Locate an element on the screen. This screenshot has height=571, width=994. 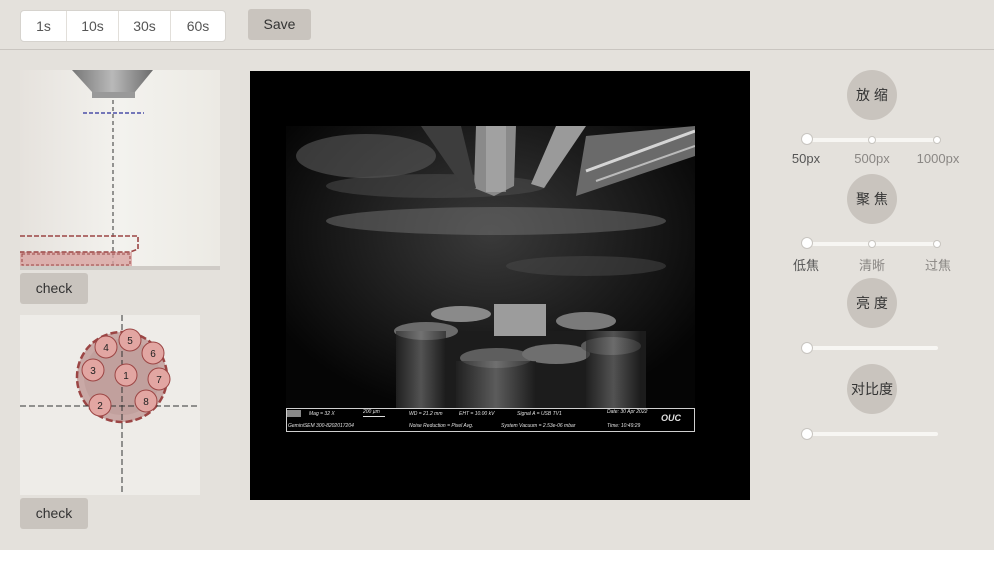
top-view-camera: 1 2 3 4 5 6 78 is located at coordinates (110, 405).